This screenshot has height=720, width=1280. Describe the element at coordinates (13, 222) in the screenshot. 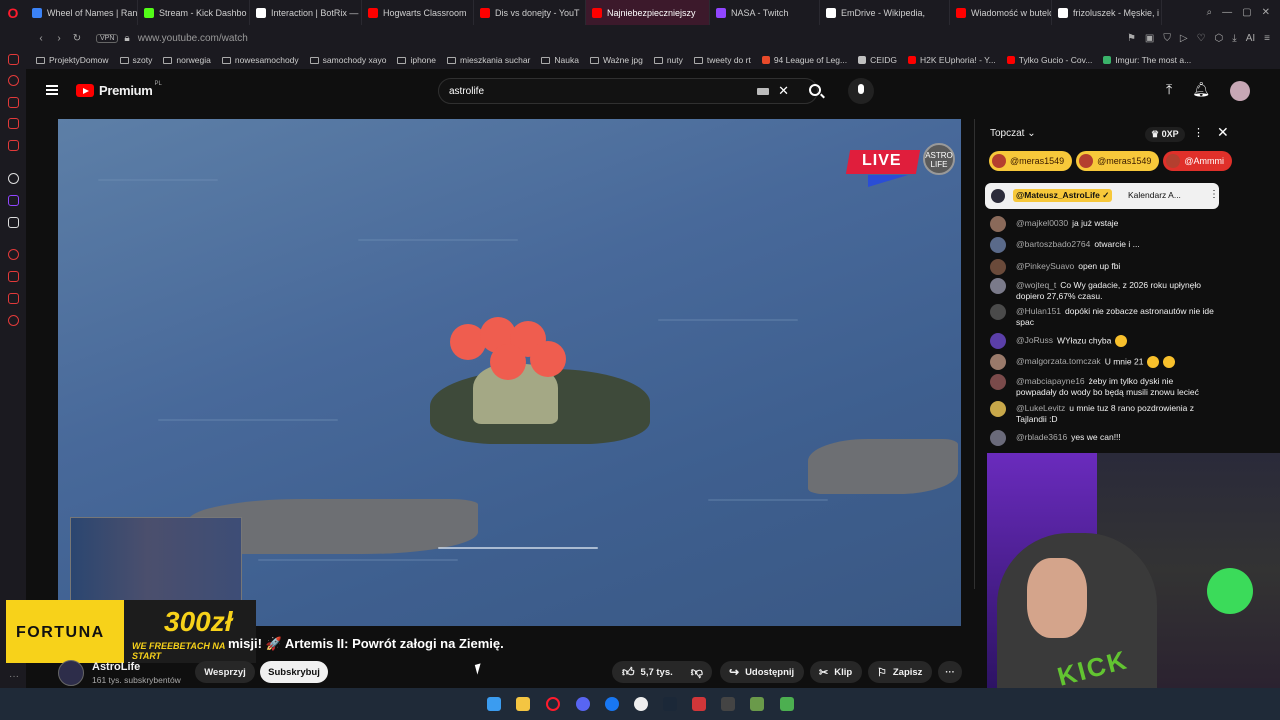

I see `sidebar-x-icon` at that location.